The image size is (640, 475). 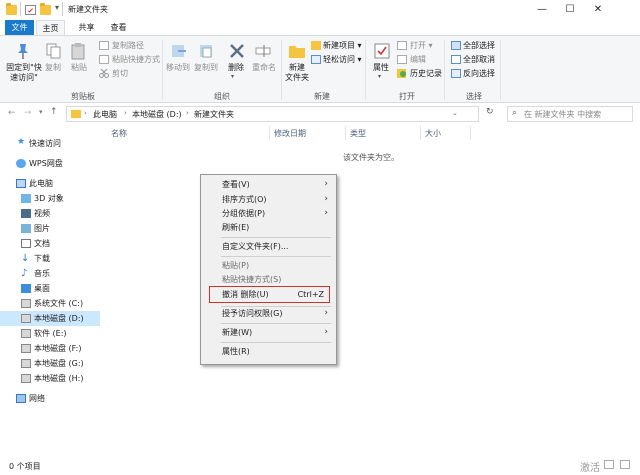 I want to click on edit-button: 编辑, so click(x=418, y=60).